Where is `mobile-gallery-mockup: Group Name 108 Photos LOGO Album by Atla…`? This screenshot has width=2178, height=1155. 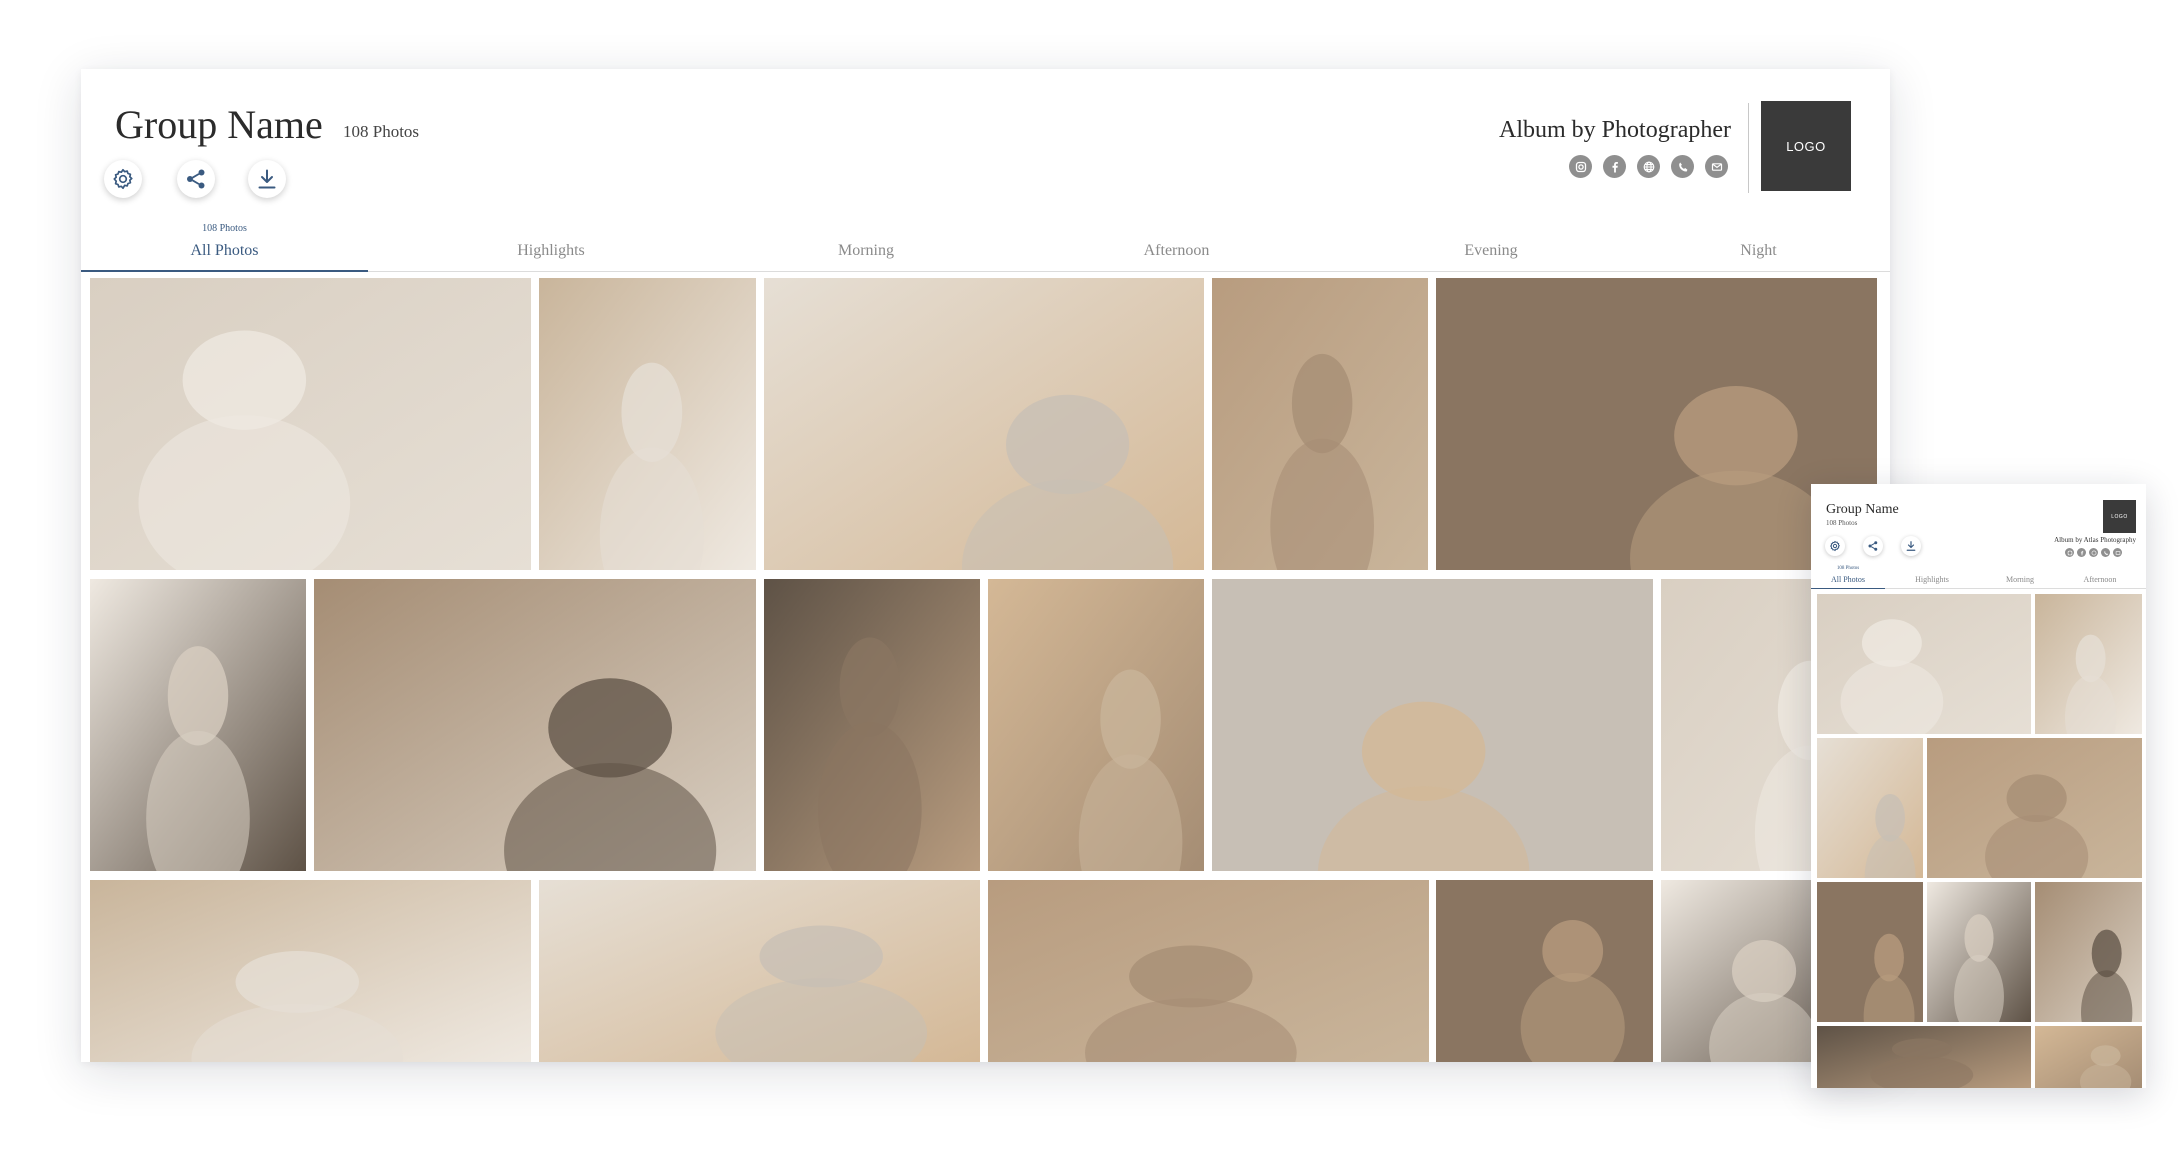
mobile-gallery-mockup: Group Name 108 Photos LOGO Album by Atla… is located at coordinates (1978, 786).